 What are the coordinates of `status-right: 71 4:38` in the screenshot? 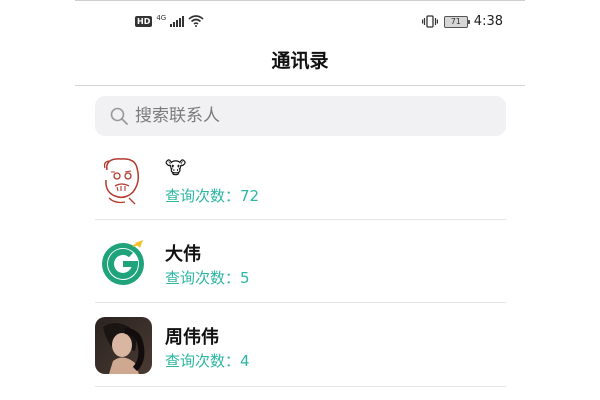 It's located at (462, 21).